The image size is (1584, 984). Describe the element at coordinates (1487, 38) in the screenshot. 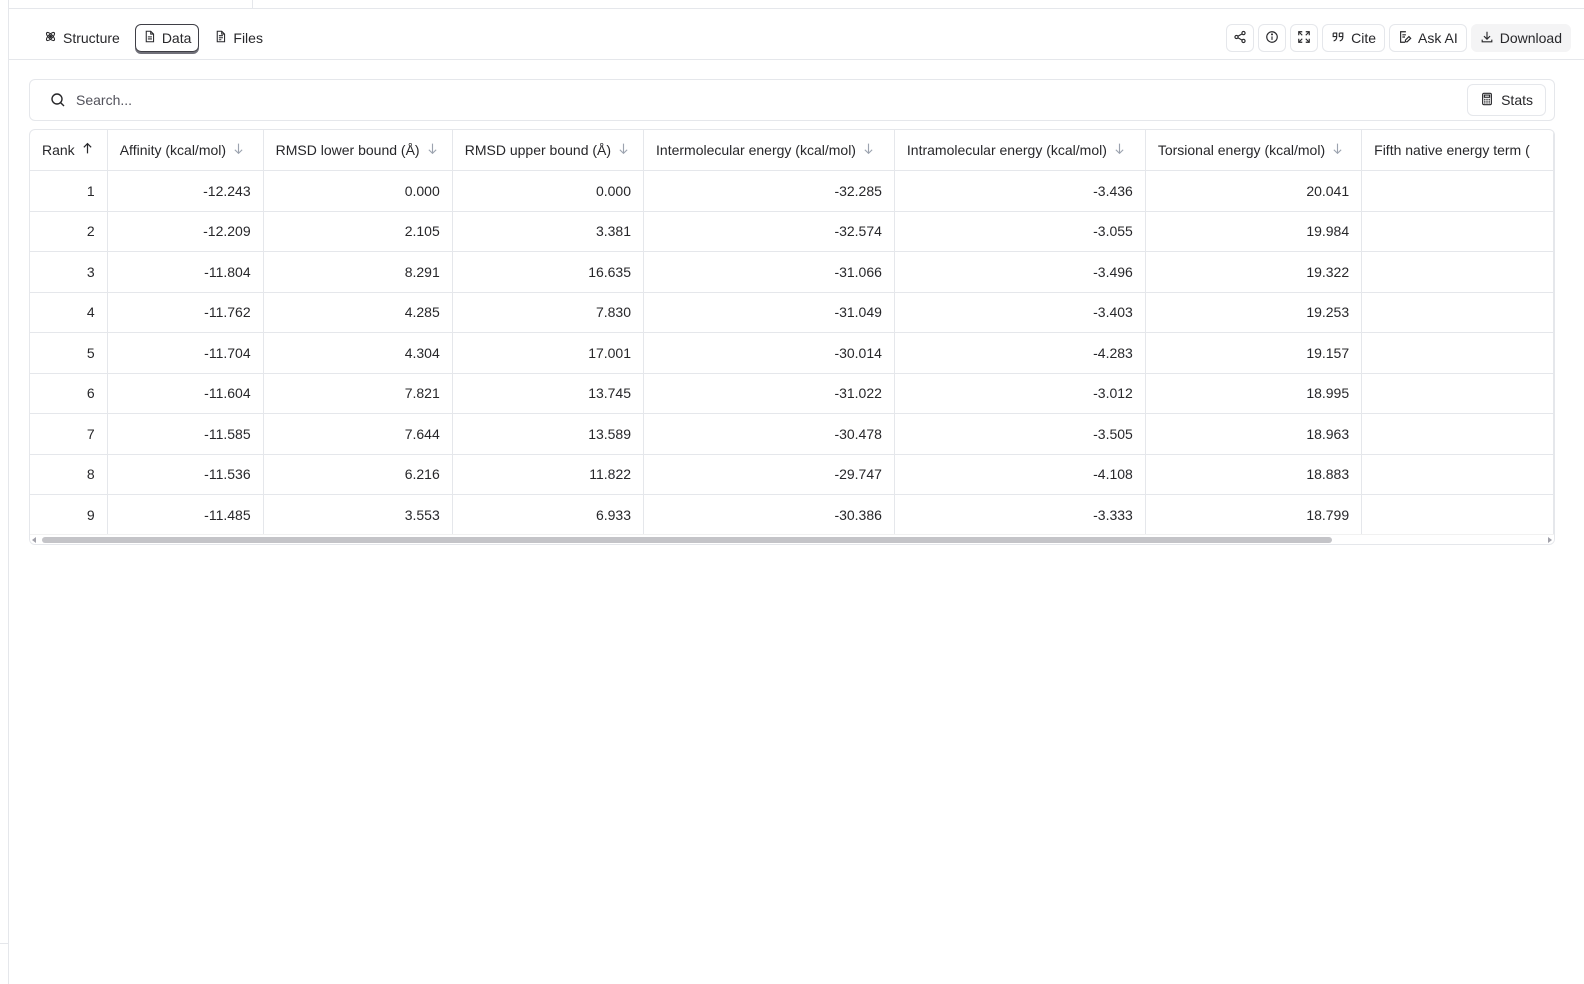

I see `download-icon` at that location.